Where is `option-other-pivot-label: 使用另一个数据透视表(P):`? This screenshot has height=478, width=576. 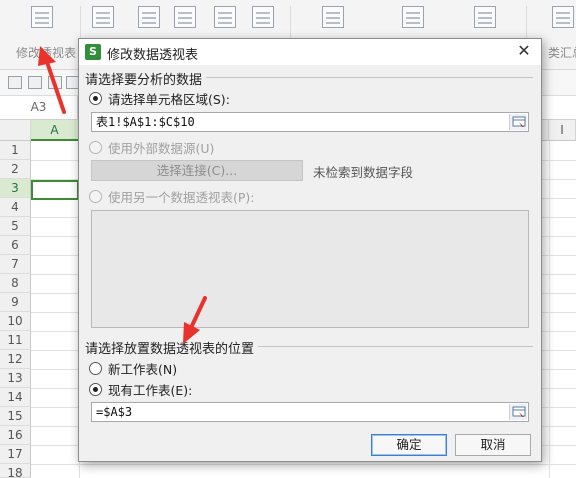
option-other-pivot-label: 使用另一个数据透视表(P): is located at coordinates (181, 197).